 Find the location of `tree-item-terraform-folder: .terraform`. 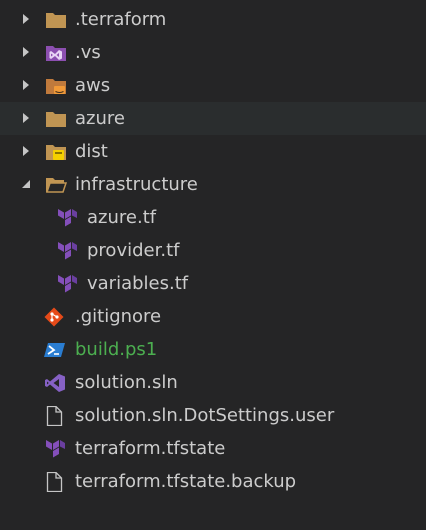

tree-item-terraform-folder: .terraform is located at coordinates (213, 19).